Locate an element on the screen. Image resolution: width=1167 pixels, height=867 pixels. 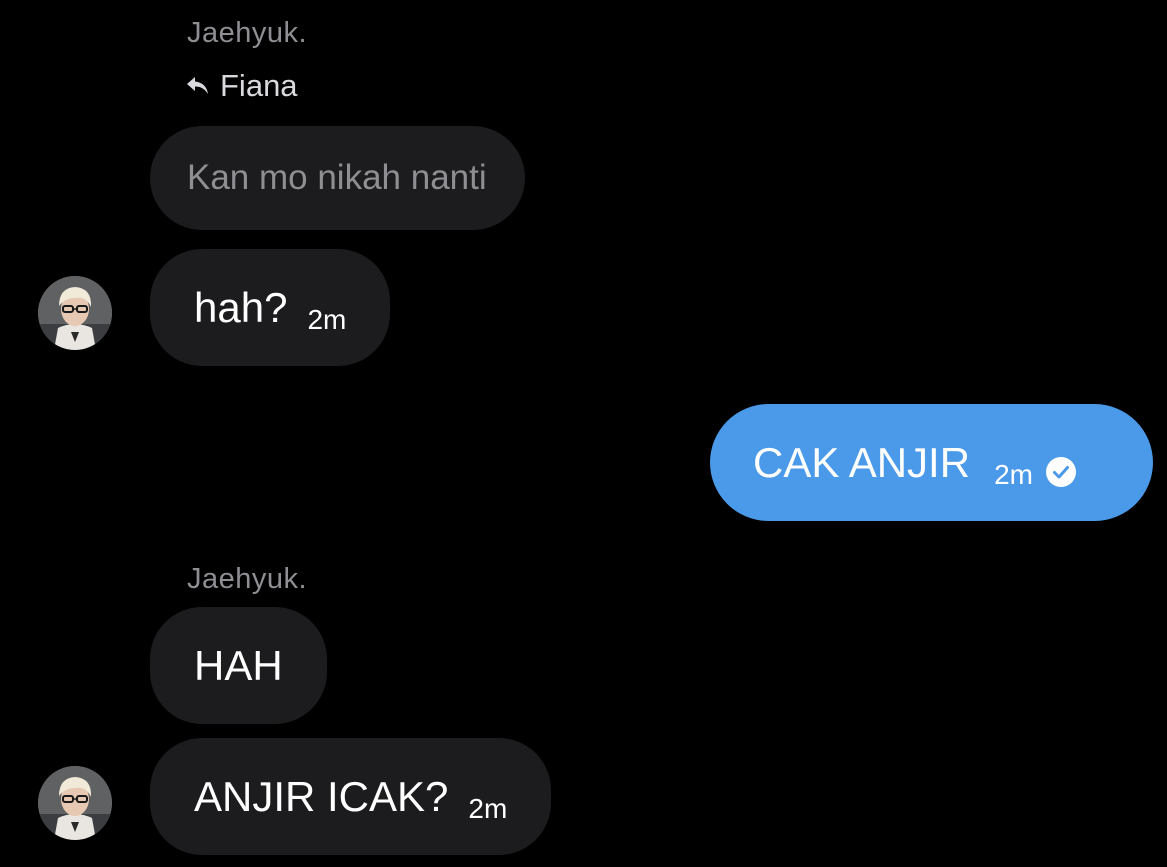
incoming-message: ANJIR ICAK? 2m is located at coordinates (351, 796).